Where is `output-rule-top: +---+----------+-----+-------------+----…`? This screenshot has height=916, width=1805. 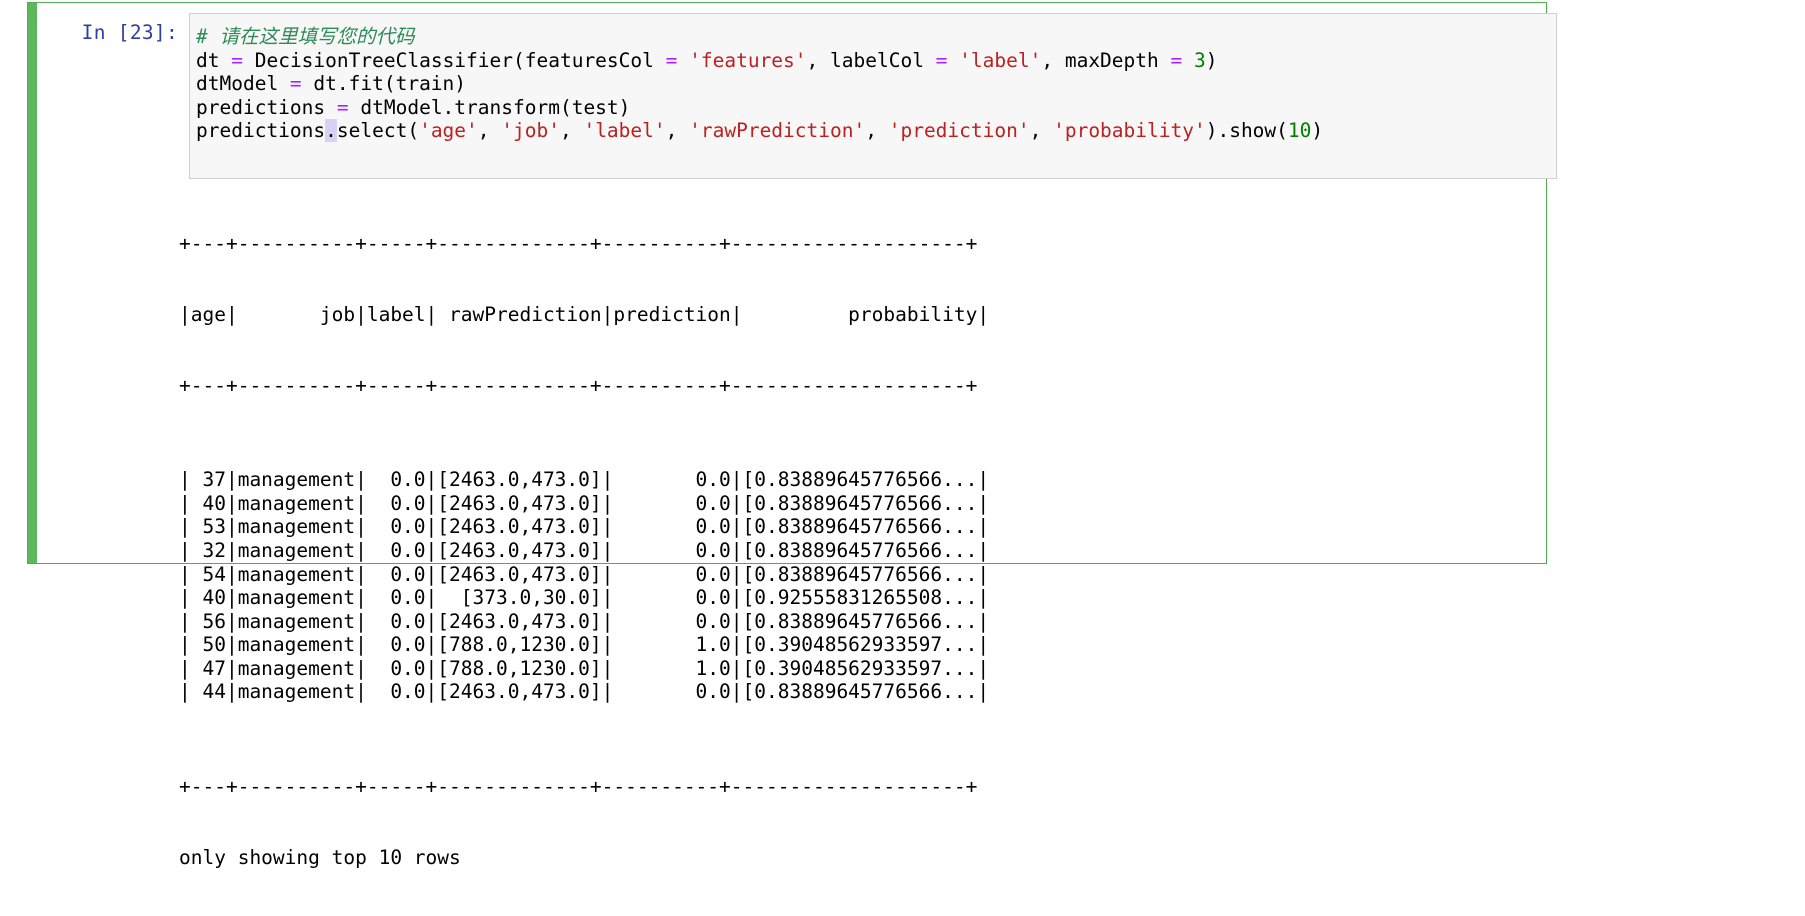 output-rule-top: +---+----------+-----+-------------+----… is located at coordinates (578, 244).